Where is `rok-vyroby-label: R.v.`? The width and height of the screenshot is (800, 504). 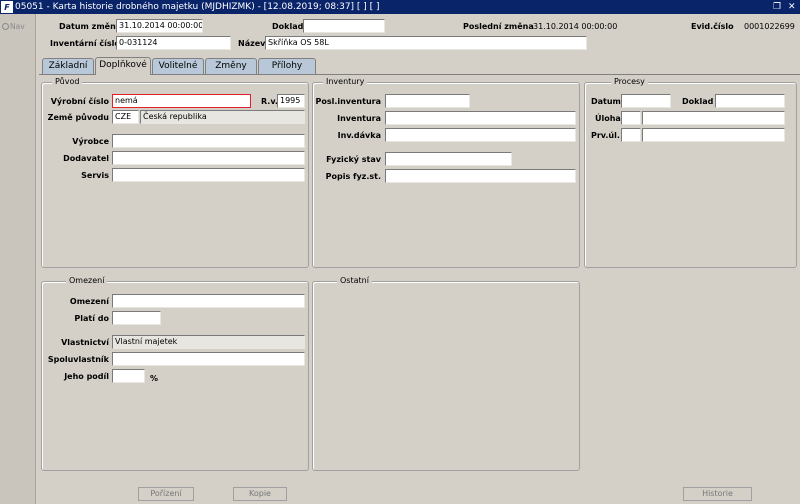 rok-vyroby-label: R.v. is located at coordinates (269, 101).